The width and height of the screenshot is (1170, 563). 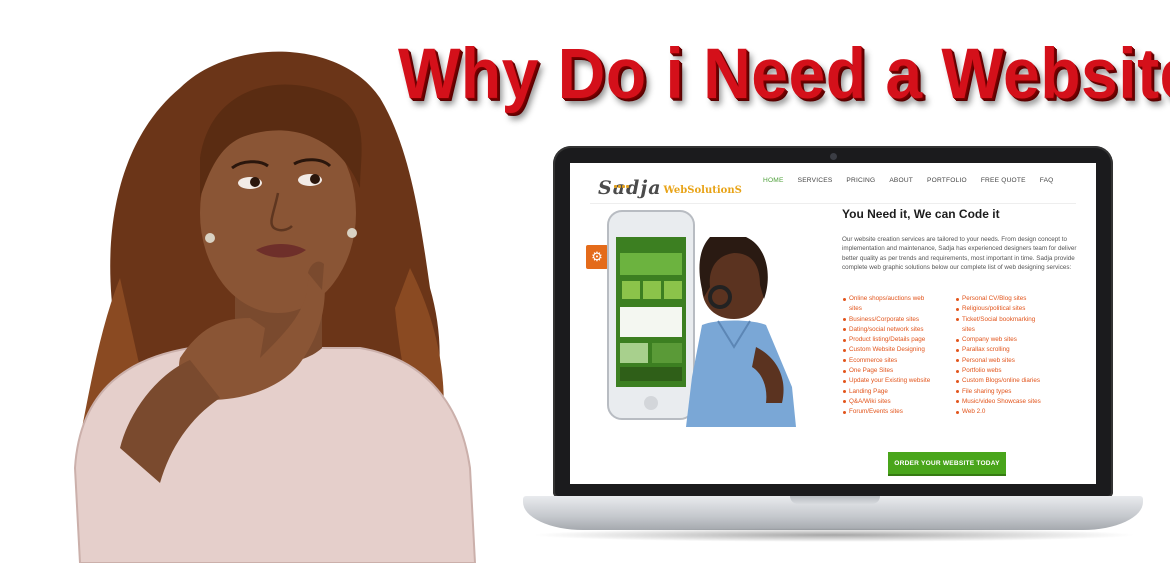 I want to click on order-website-button: ORDER YOUR WEBSITE TODAY, so click(x=947, y=464).